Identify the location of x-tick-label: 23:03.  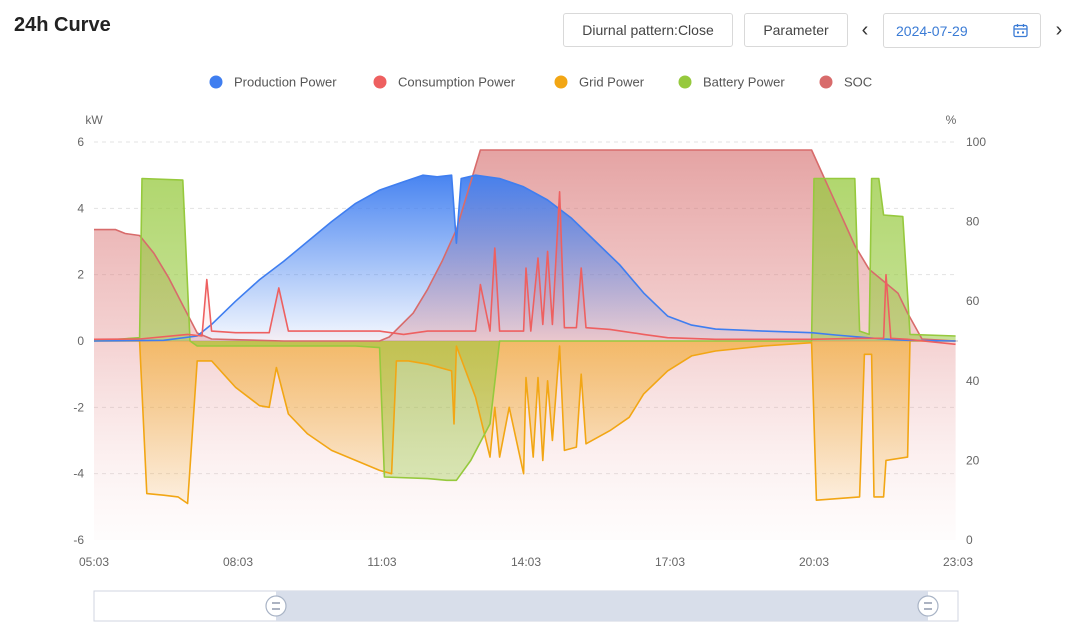
(958, 562).